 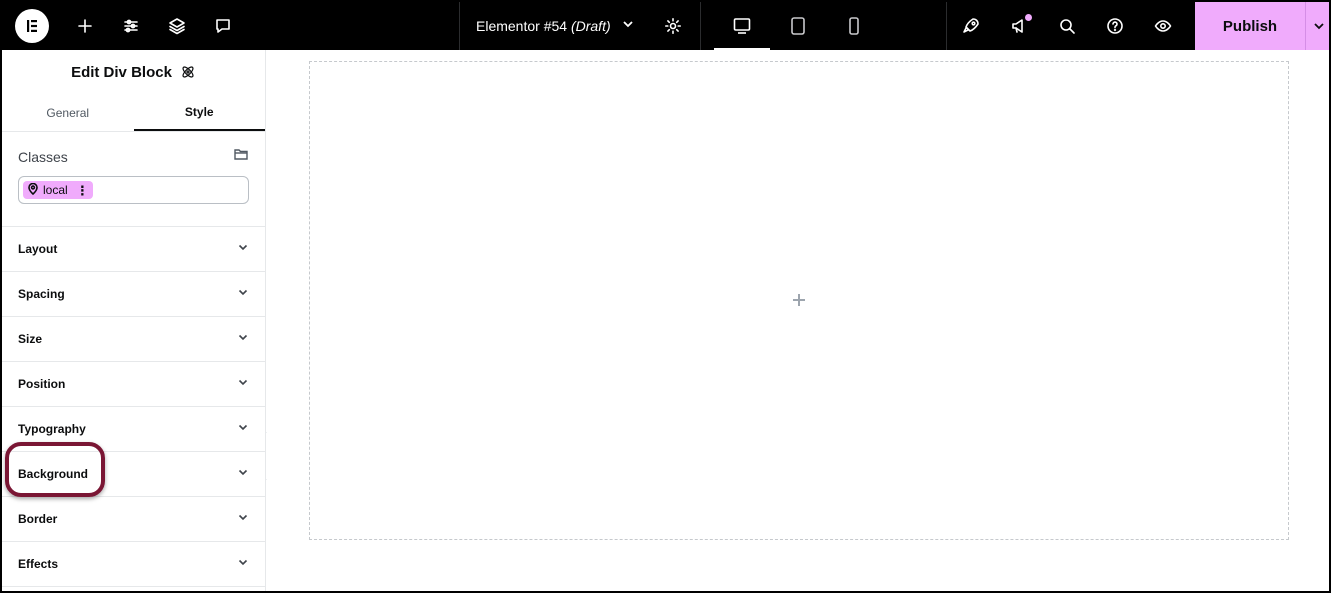 What do you see at coordinates (133, 519) in the screenshot?
I see `section-border: Border` at bounding box center [133, 519].